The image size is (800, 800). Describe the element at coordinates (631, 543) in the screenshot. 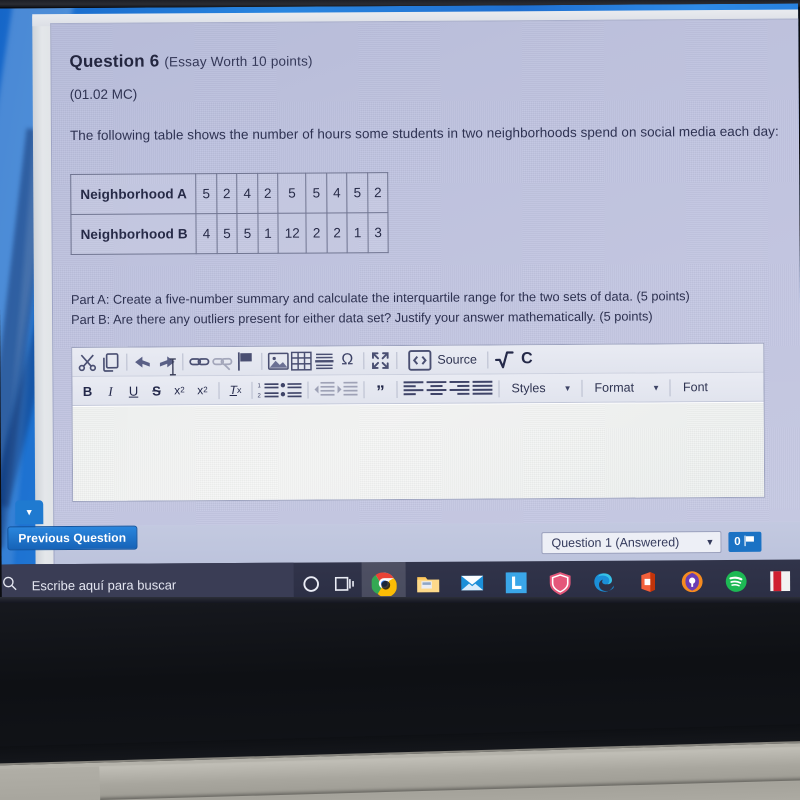

I see `question-select: Question 1 (Answered) ▼` at that location.